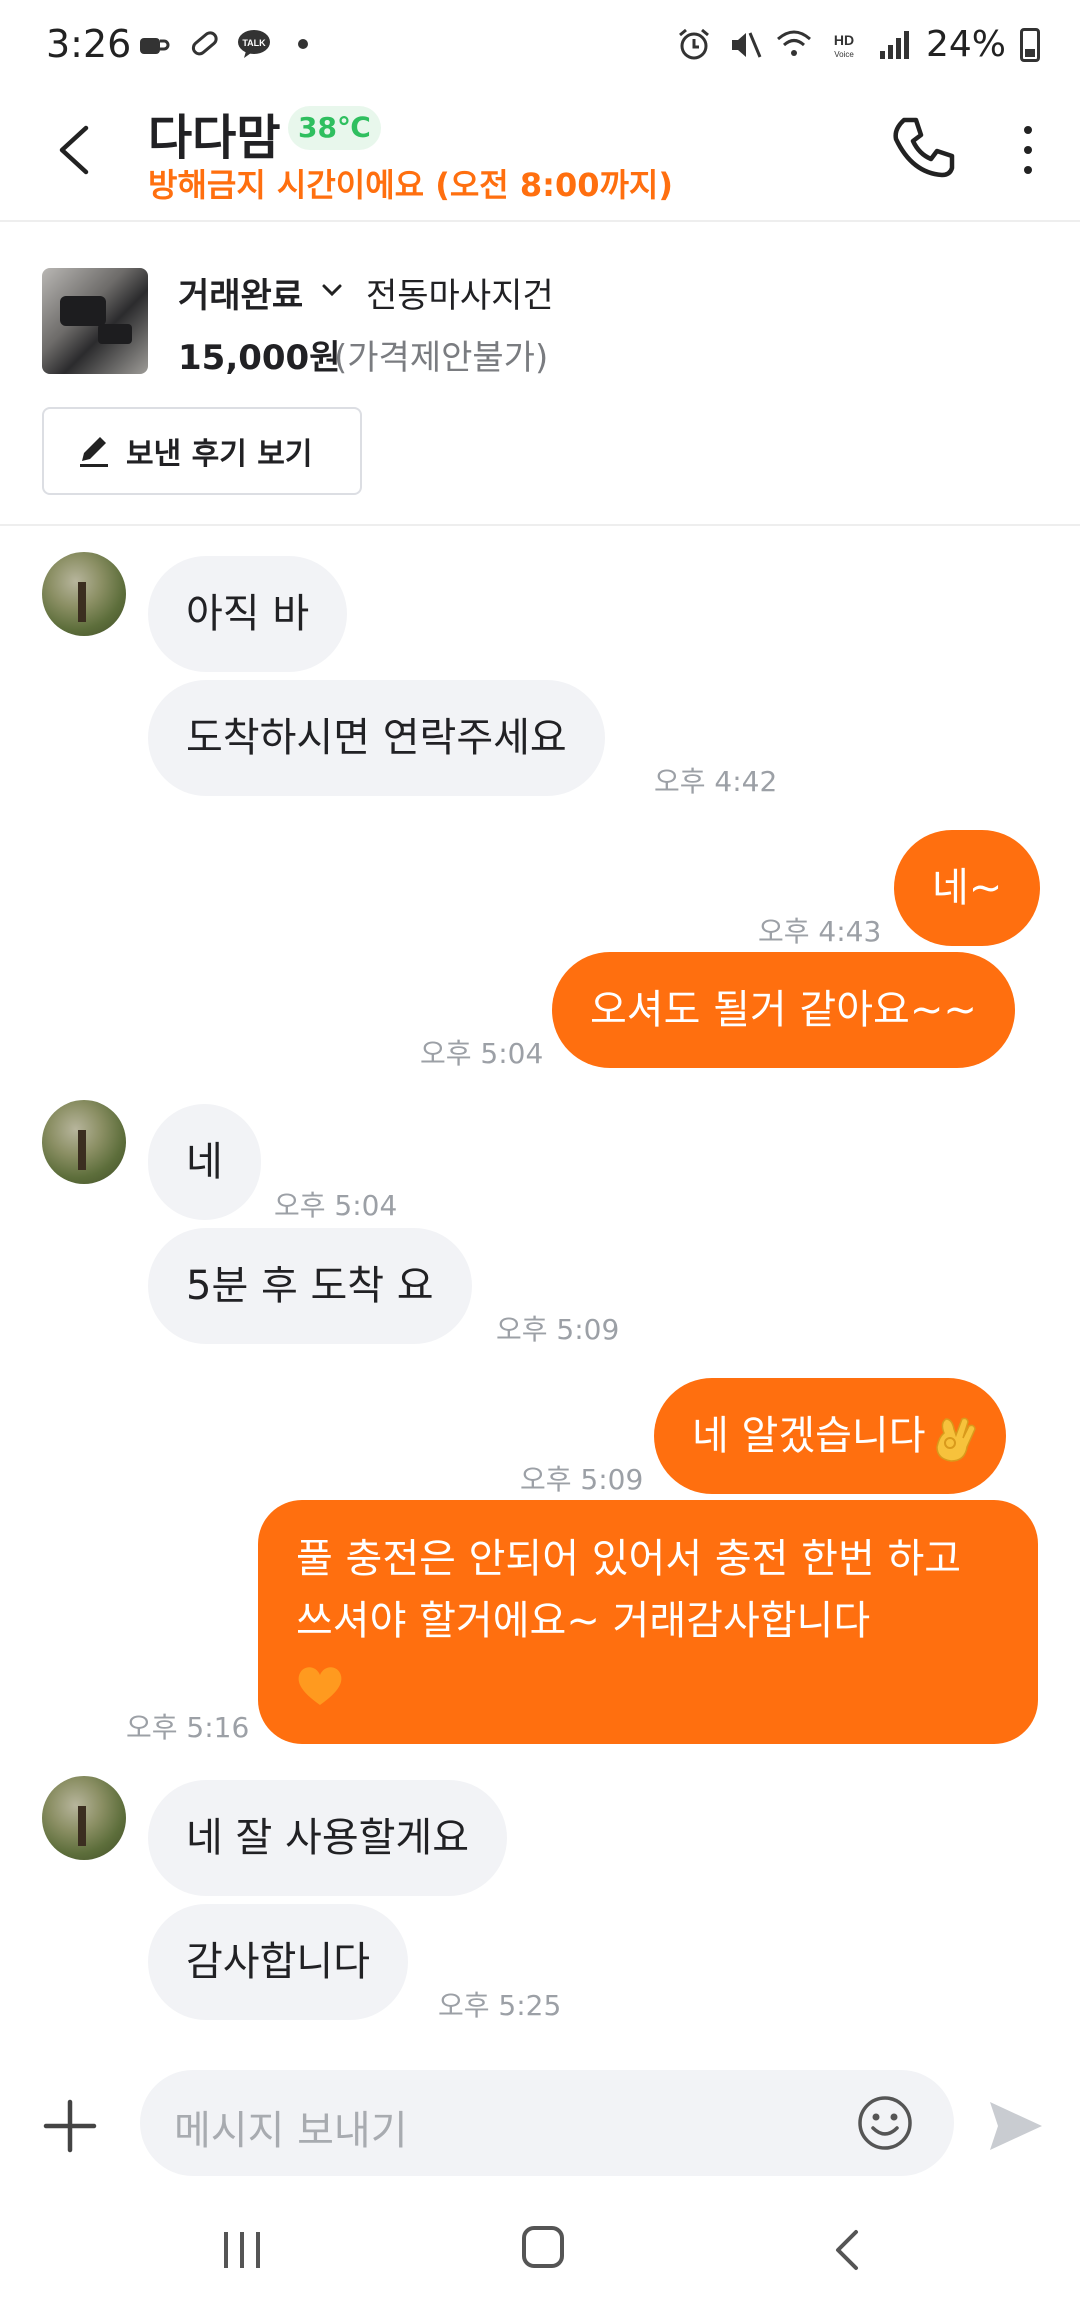 This screenshot has height=2316, width=1080. Describe the element at coordinates (320, 1686) in the screenshot. I see `orange-heart-emoji` at that location.